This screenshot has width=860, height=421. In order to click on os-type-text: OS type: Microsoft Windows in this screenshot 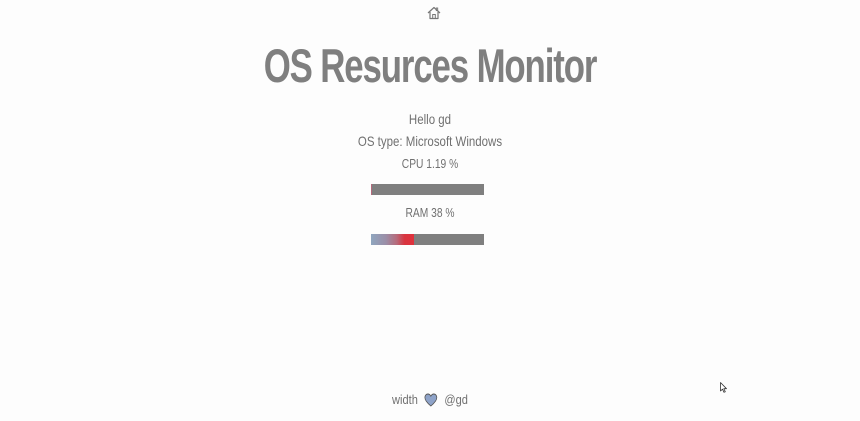, I will do `click(430, 141)`.